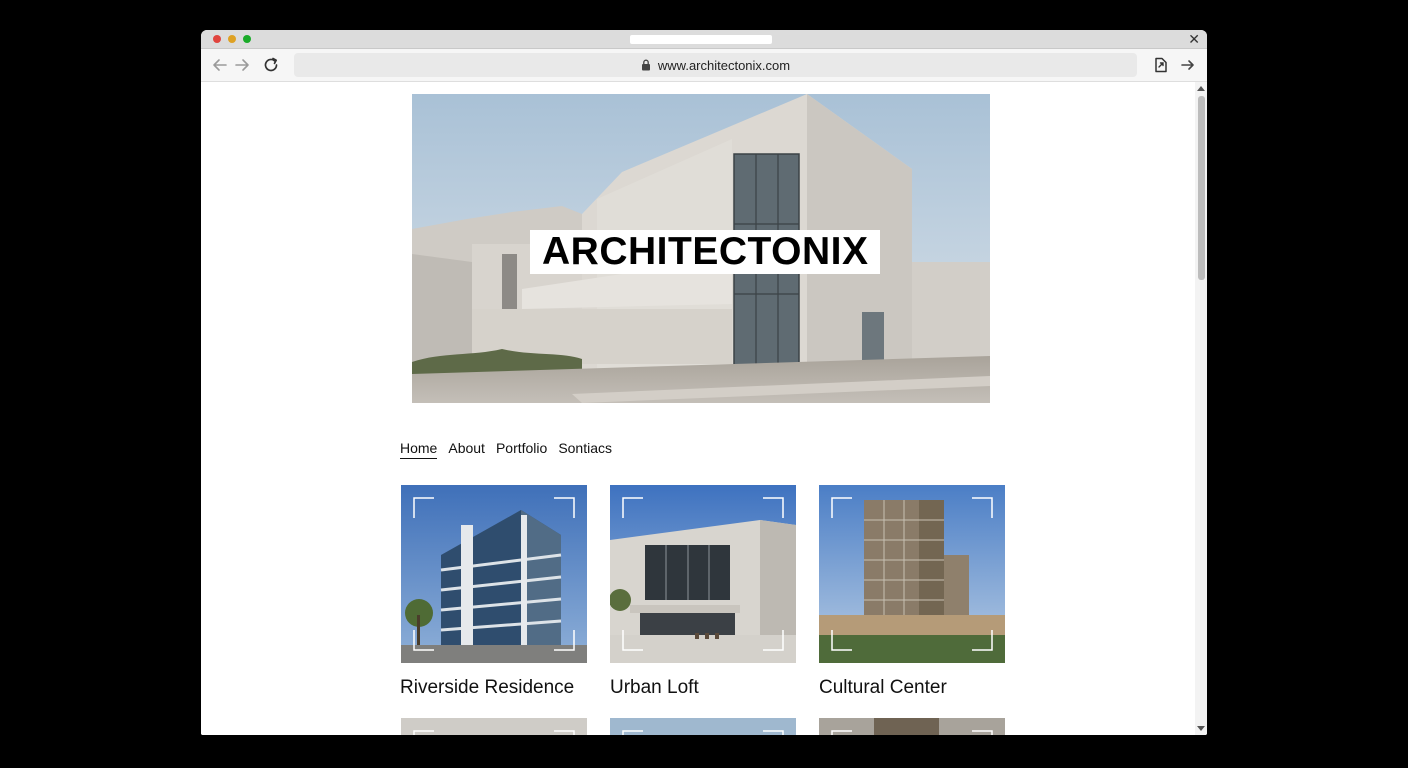 The image size is (1408, 768). I want to click on tab-indicator, so click(701, 39).